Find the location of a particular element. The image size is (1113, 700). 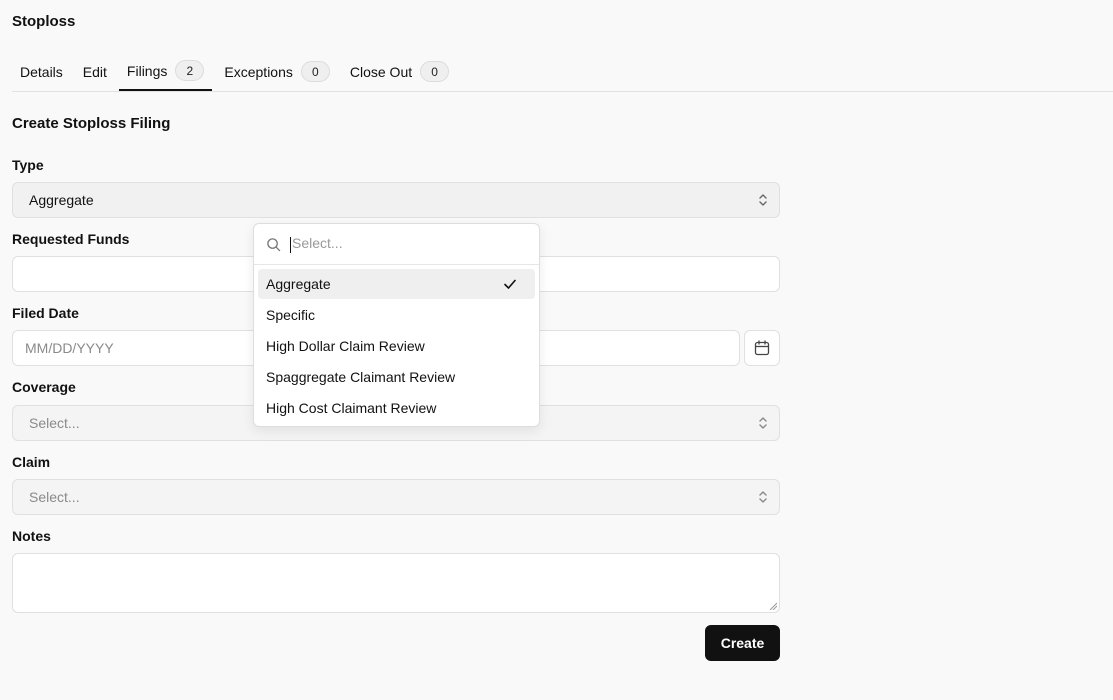

option-specific: Specific is located at coordinates (396, 315).